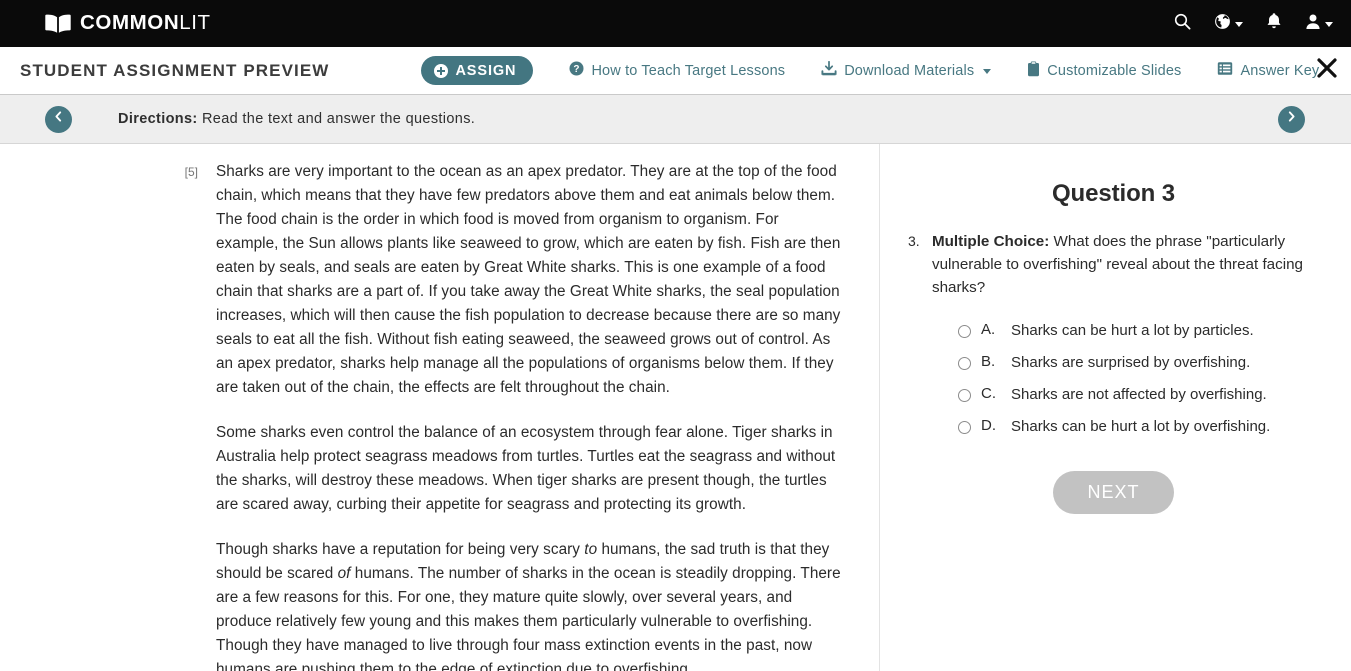 This screenshot has width=1351, height=671. Describe the element at coordinates (988, 361) in the screenshot. I see `choice-letter-b: B.` at that location.